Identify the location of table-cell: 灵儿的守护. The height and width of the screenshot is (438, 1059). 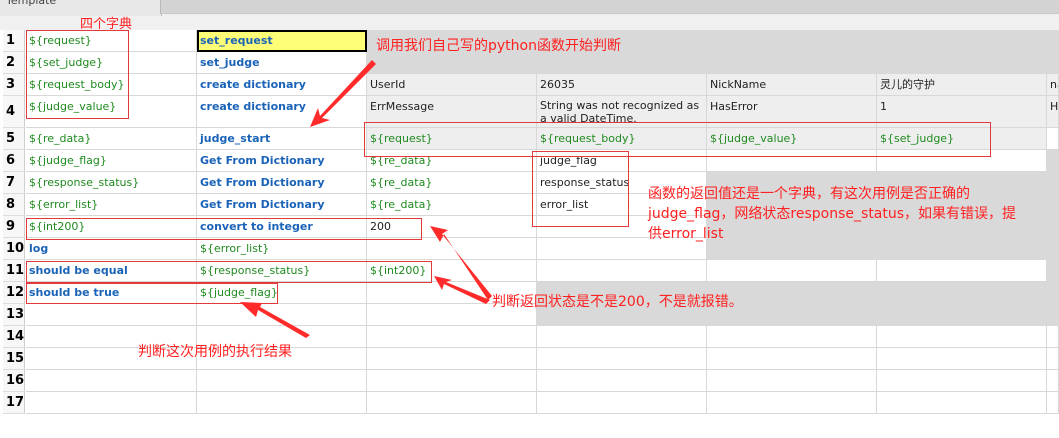
(962, 85).